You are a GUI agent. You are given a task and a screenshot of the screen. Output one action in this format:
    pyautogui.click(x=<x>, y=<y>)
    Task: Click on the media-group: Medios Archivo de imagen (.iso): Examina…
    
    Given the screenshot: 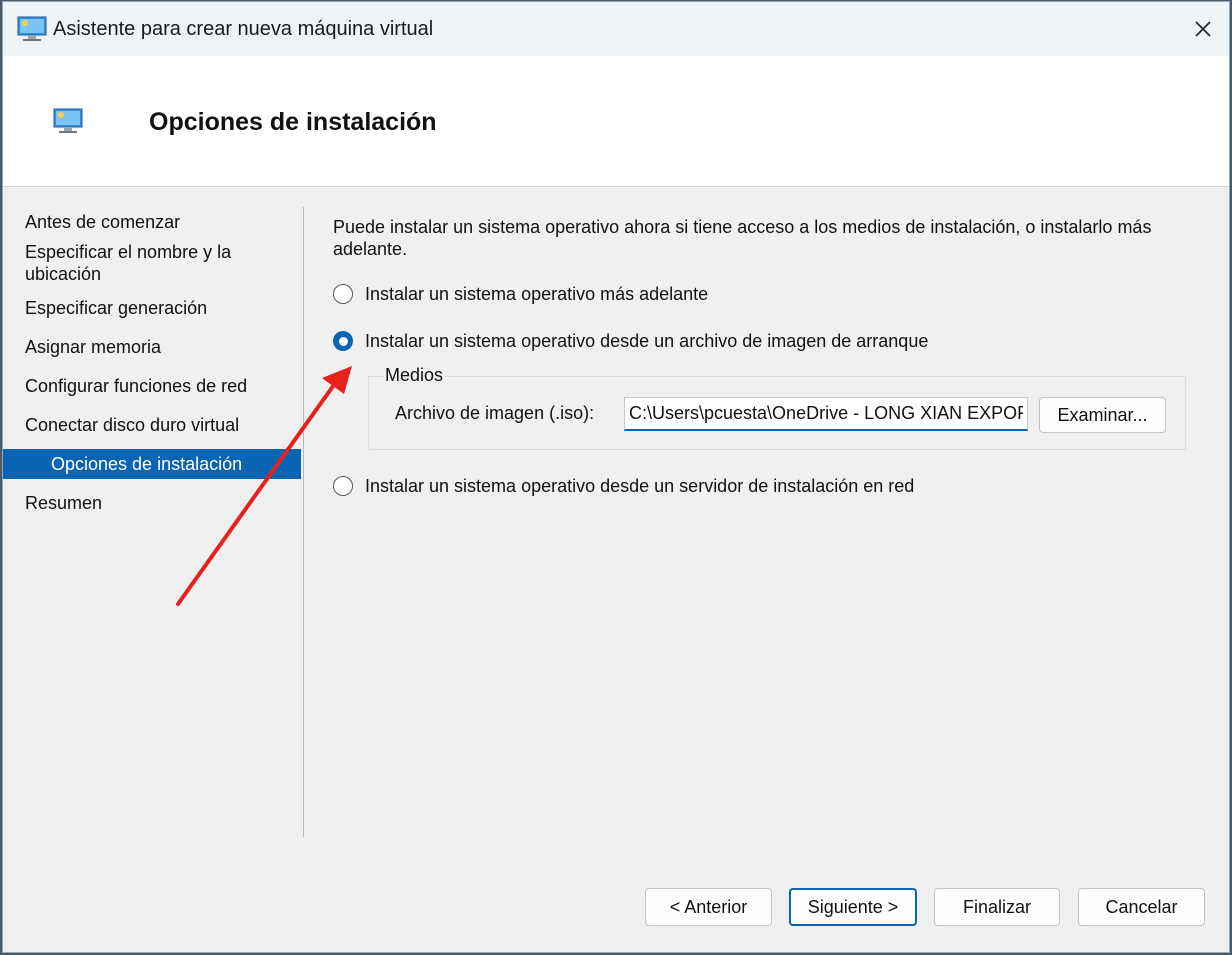 What is the action you would take?
    pyautogui.click(x=777, y=407)
    